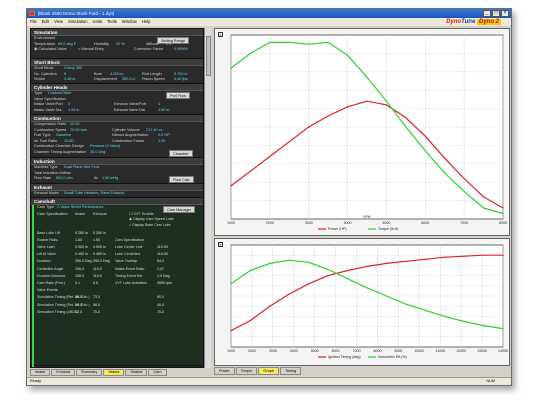 The image size is (533, 400). What do you see at coordinates (207, 198) in the screenshot?
I see `left-panel-scrollbar` at bounding box center [207, 198].